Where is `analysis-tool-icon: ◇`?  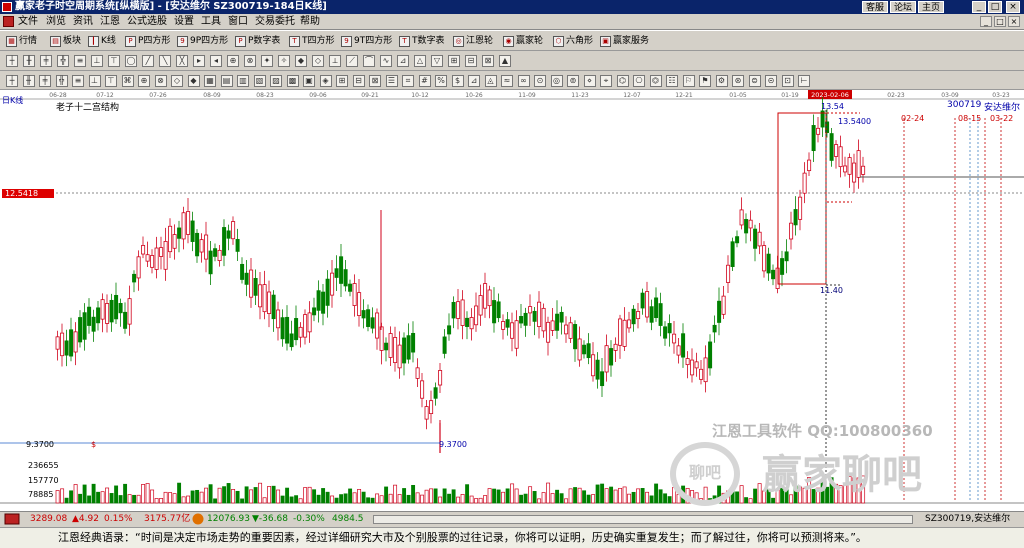
analysis-tool-icon: ◇ is located at coordinates (177, 81).